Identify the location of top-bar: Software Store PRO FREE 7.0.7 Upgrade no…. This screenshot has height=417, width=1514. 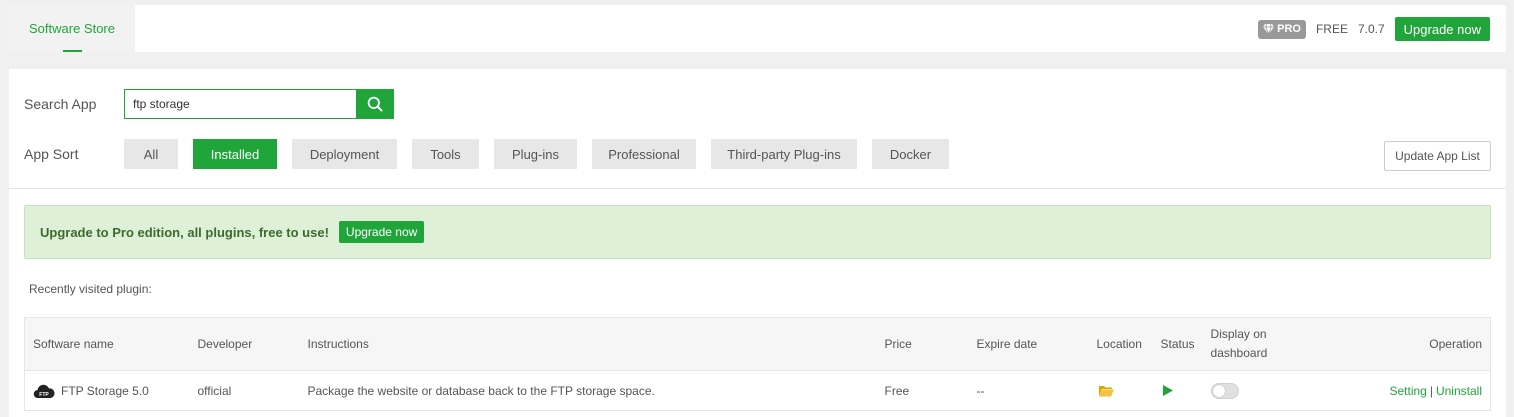
(757, 28).